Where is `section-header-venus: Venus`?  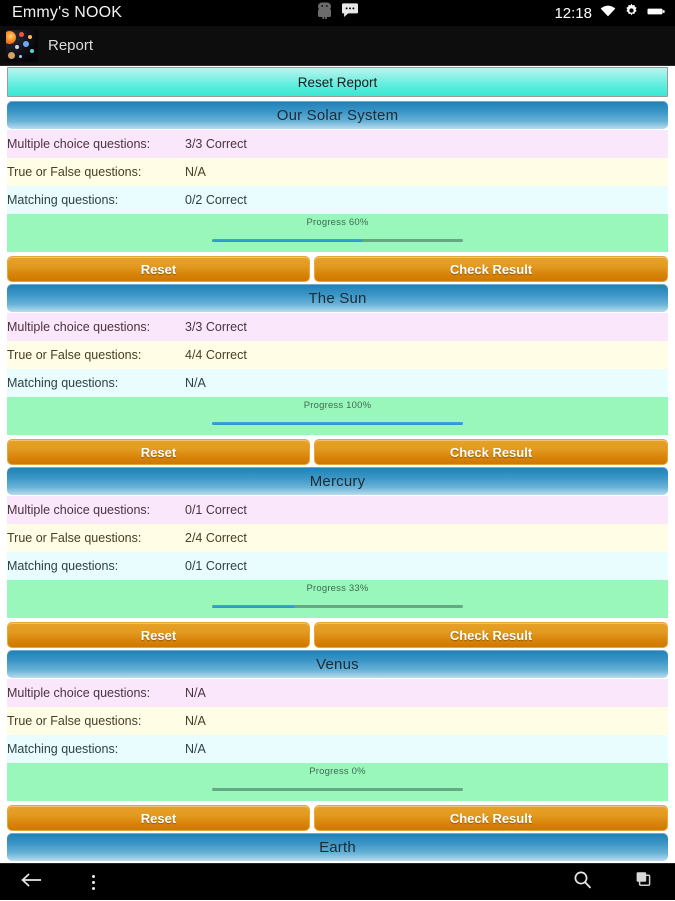
section-header-venus: Venus is located at coordinates (337, 664).